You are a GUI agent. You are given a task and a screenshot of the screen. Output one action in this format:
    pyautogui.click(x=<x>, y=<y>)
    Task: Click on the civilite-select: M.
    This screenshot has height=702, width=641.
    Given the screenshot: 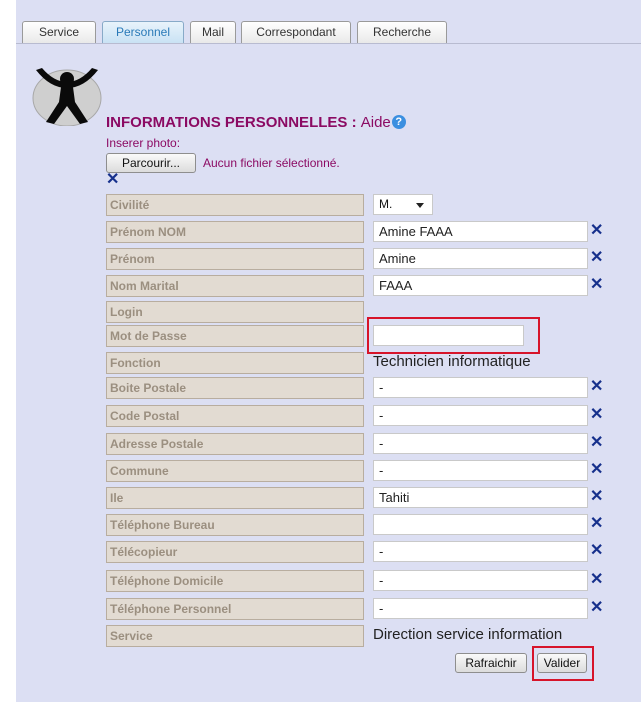 What is the action you would take?
    pyautogui.click(x=403, y=204)
    